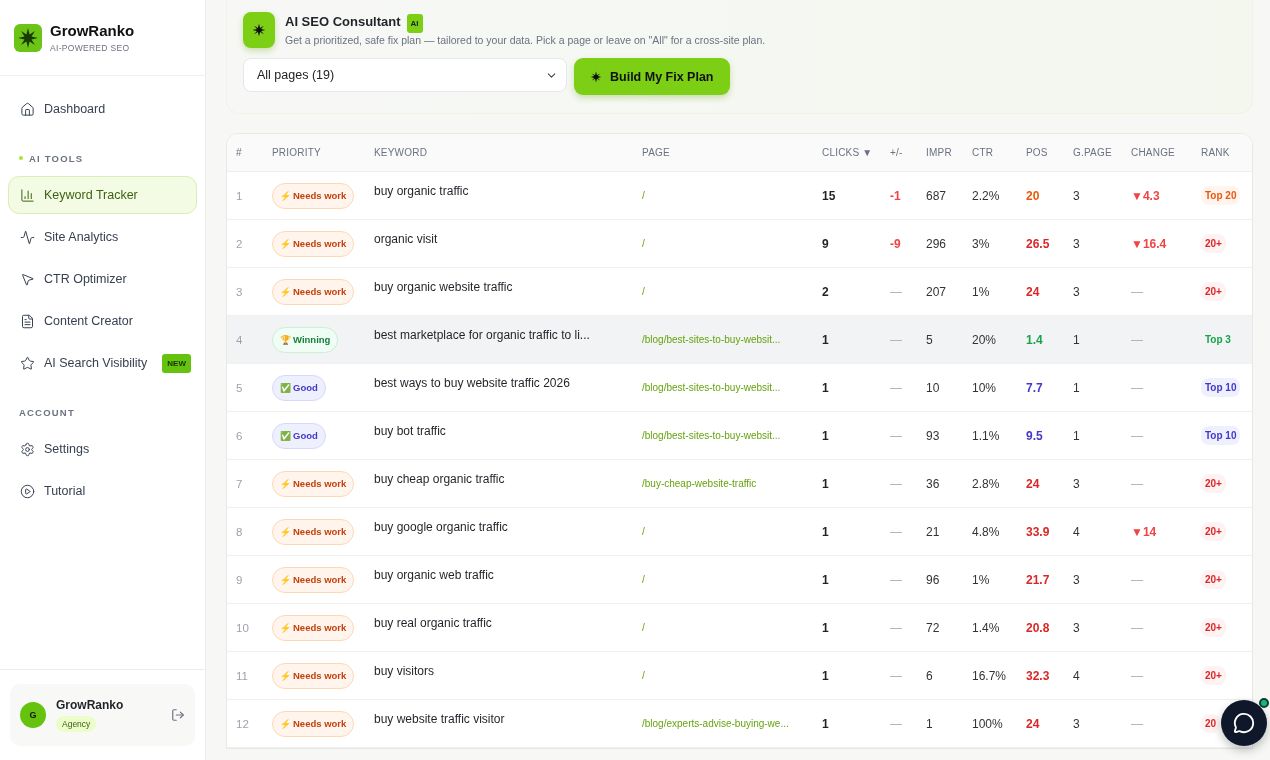 This screenshot has width=1270, height=760. What do you see at coordinates (829, 195) in the screenshot?
I see `clicks-cell-text: 15` at bounding box center [829, 195].